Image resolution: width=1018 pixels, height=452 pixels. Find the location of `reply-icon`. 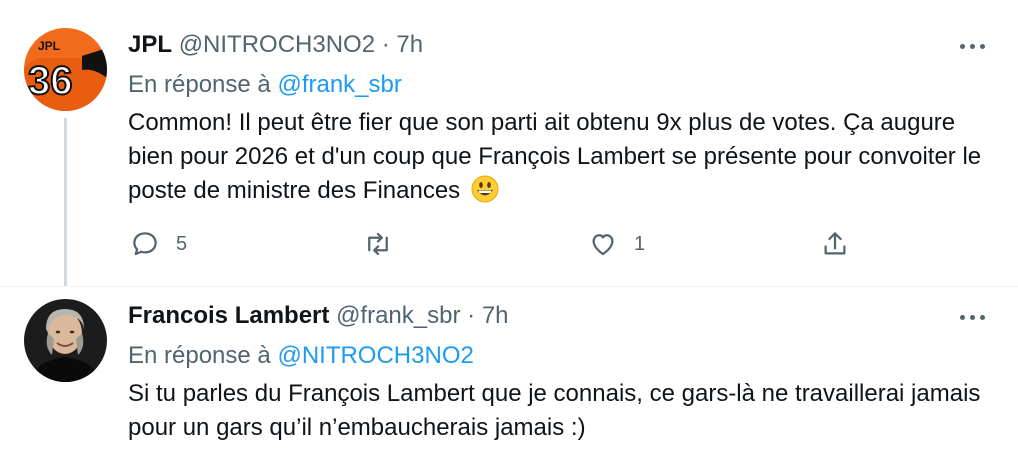

reply-icon is located at coordinates (145, 244).